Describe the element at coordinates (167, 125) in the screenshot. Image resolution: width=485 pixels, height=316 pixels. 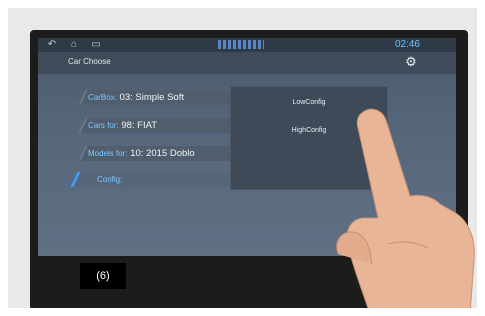
I see `cars-for-row: Cars for: 98: FIAT` at that location.